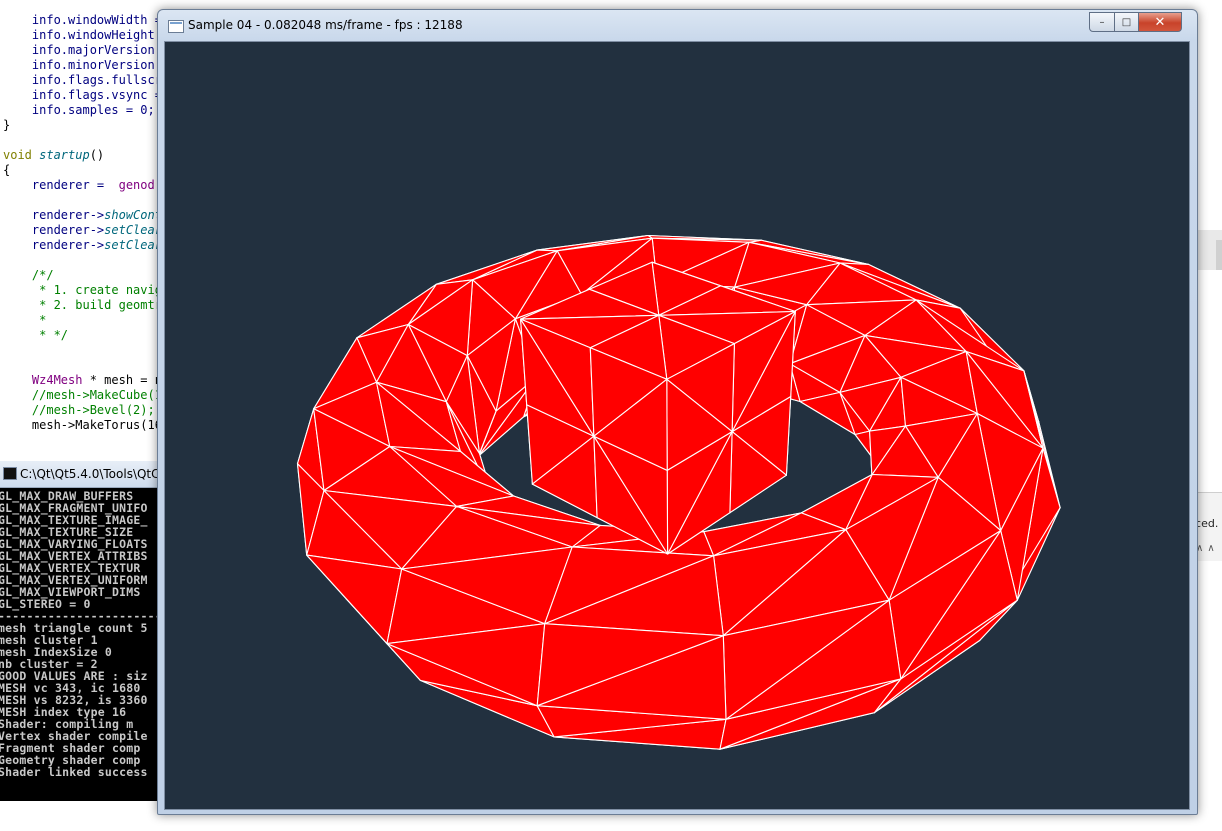 This screenshot has height=831, width=1222. Describe the element at coordinates (74, 772) in the screenshot. I see `console-line: Shader linked success` at that location.